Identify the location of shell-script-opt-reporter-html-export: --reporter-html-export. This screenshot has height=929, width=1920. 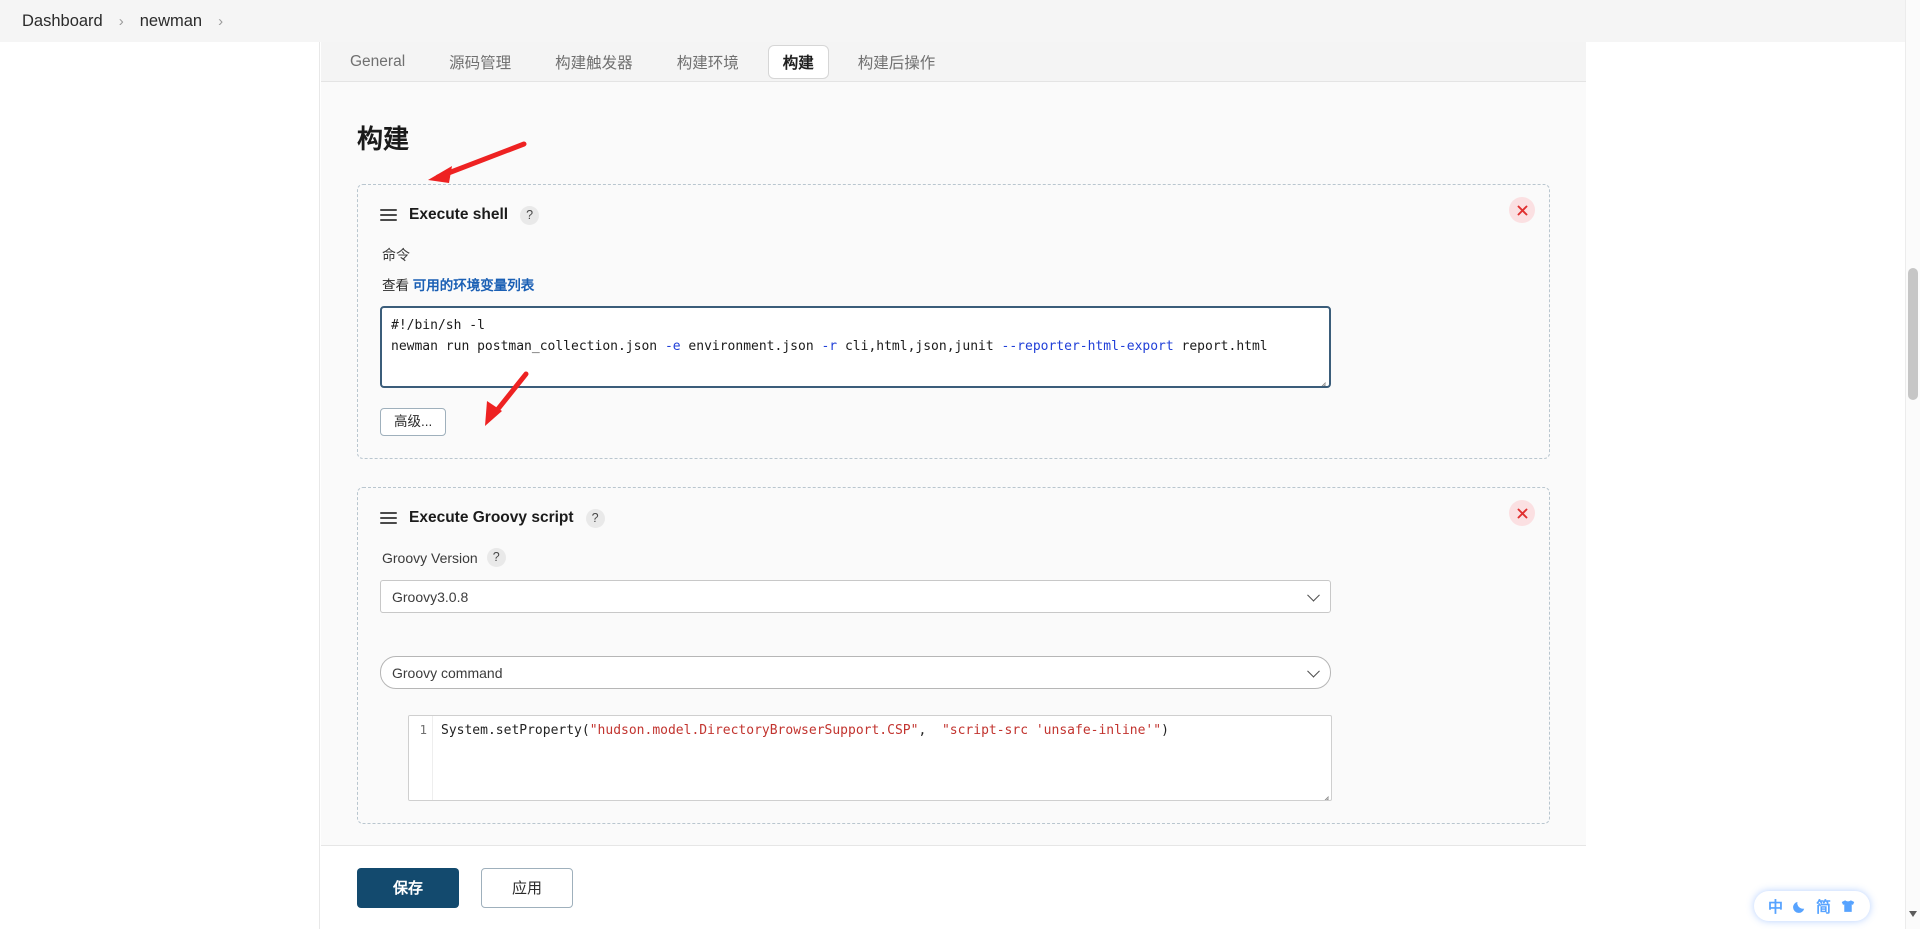
(1087, 346).